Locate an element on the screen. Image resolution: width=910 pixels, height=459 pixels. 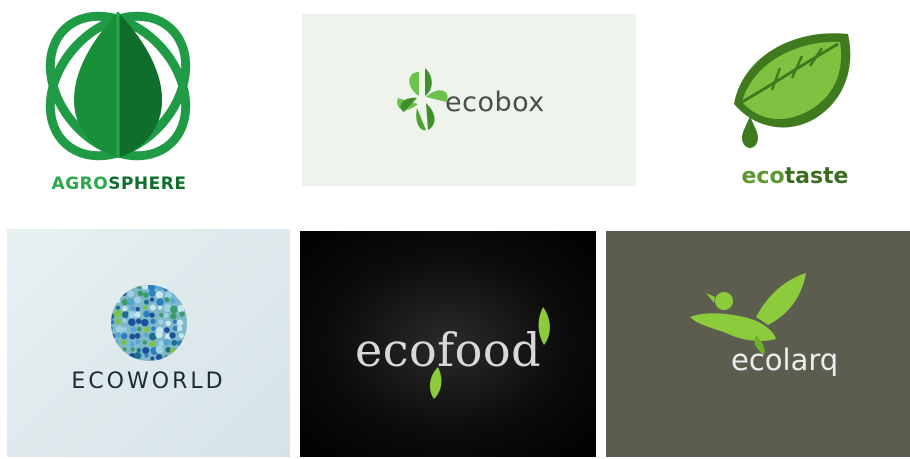
agrosphere-logotype: AGROSPHERE is located at coordinates (119, 184).